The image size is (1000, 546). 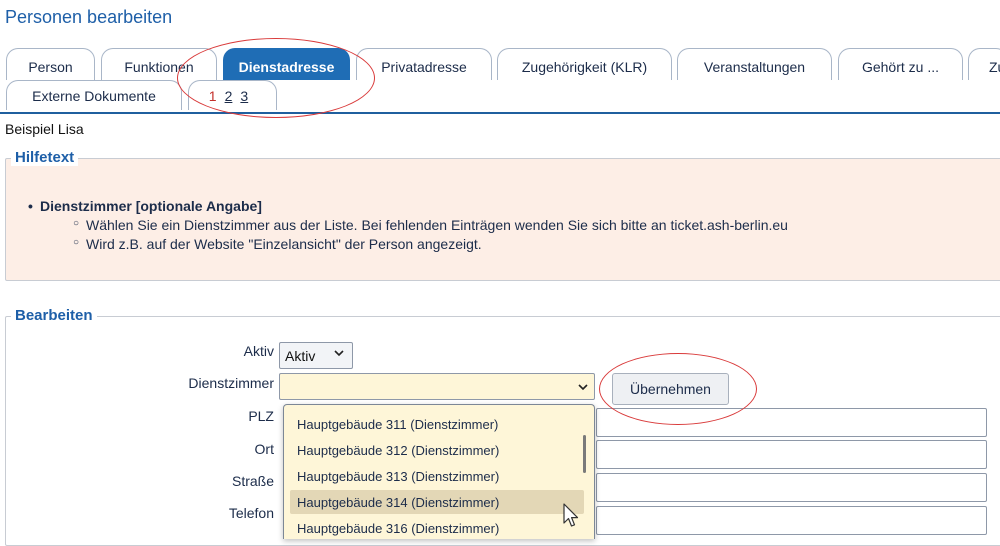 I want to click on dropdown-option: Hauptgebäude 313 (Dienstzimmer), so click(x=437, y=476).